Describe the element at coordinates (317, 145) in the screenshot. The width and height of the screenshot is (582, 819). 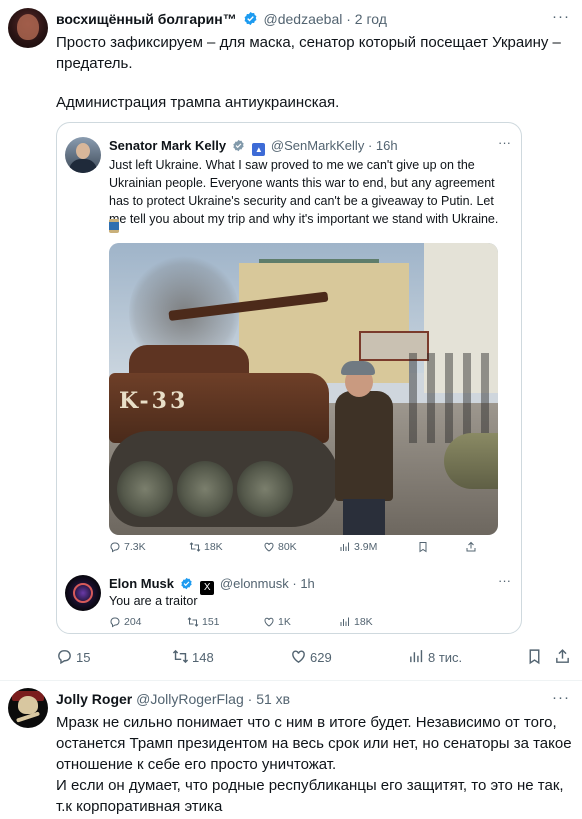
I see `quoted-author-handle: @SenMarkKelly` at that location.